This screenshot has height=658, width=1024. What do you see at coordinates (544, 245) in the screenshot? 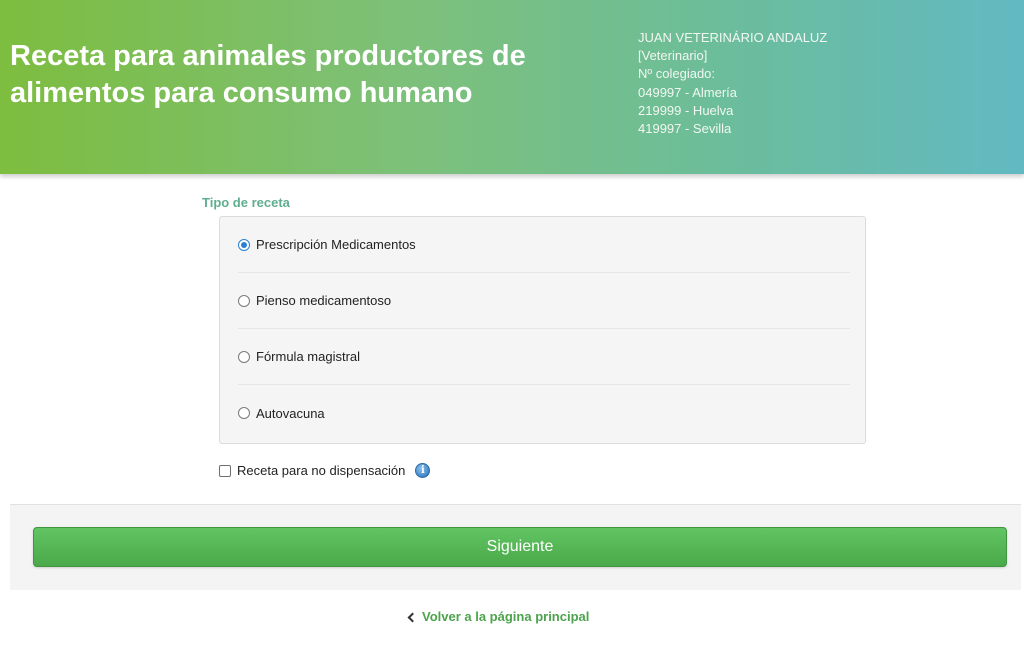
I see `option-prescripcion-medicamentos: Prescripción Medicamentos` at bounding box center [544, 245].